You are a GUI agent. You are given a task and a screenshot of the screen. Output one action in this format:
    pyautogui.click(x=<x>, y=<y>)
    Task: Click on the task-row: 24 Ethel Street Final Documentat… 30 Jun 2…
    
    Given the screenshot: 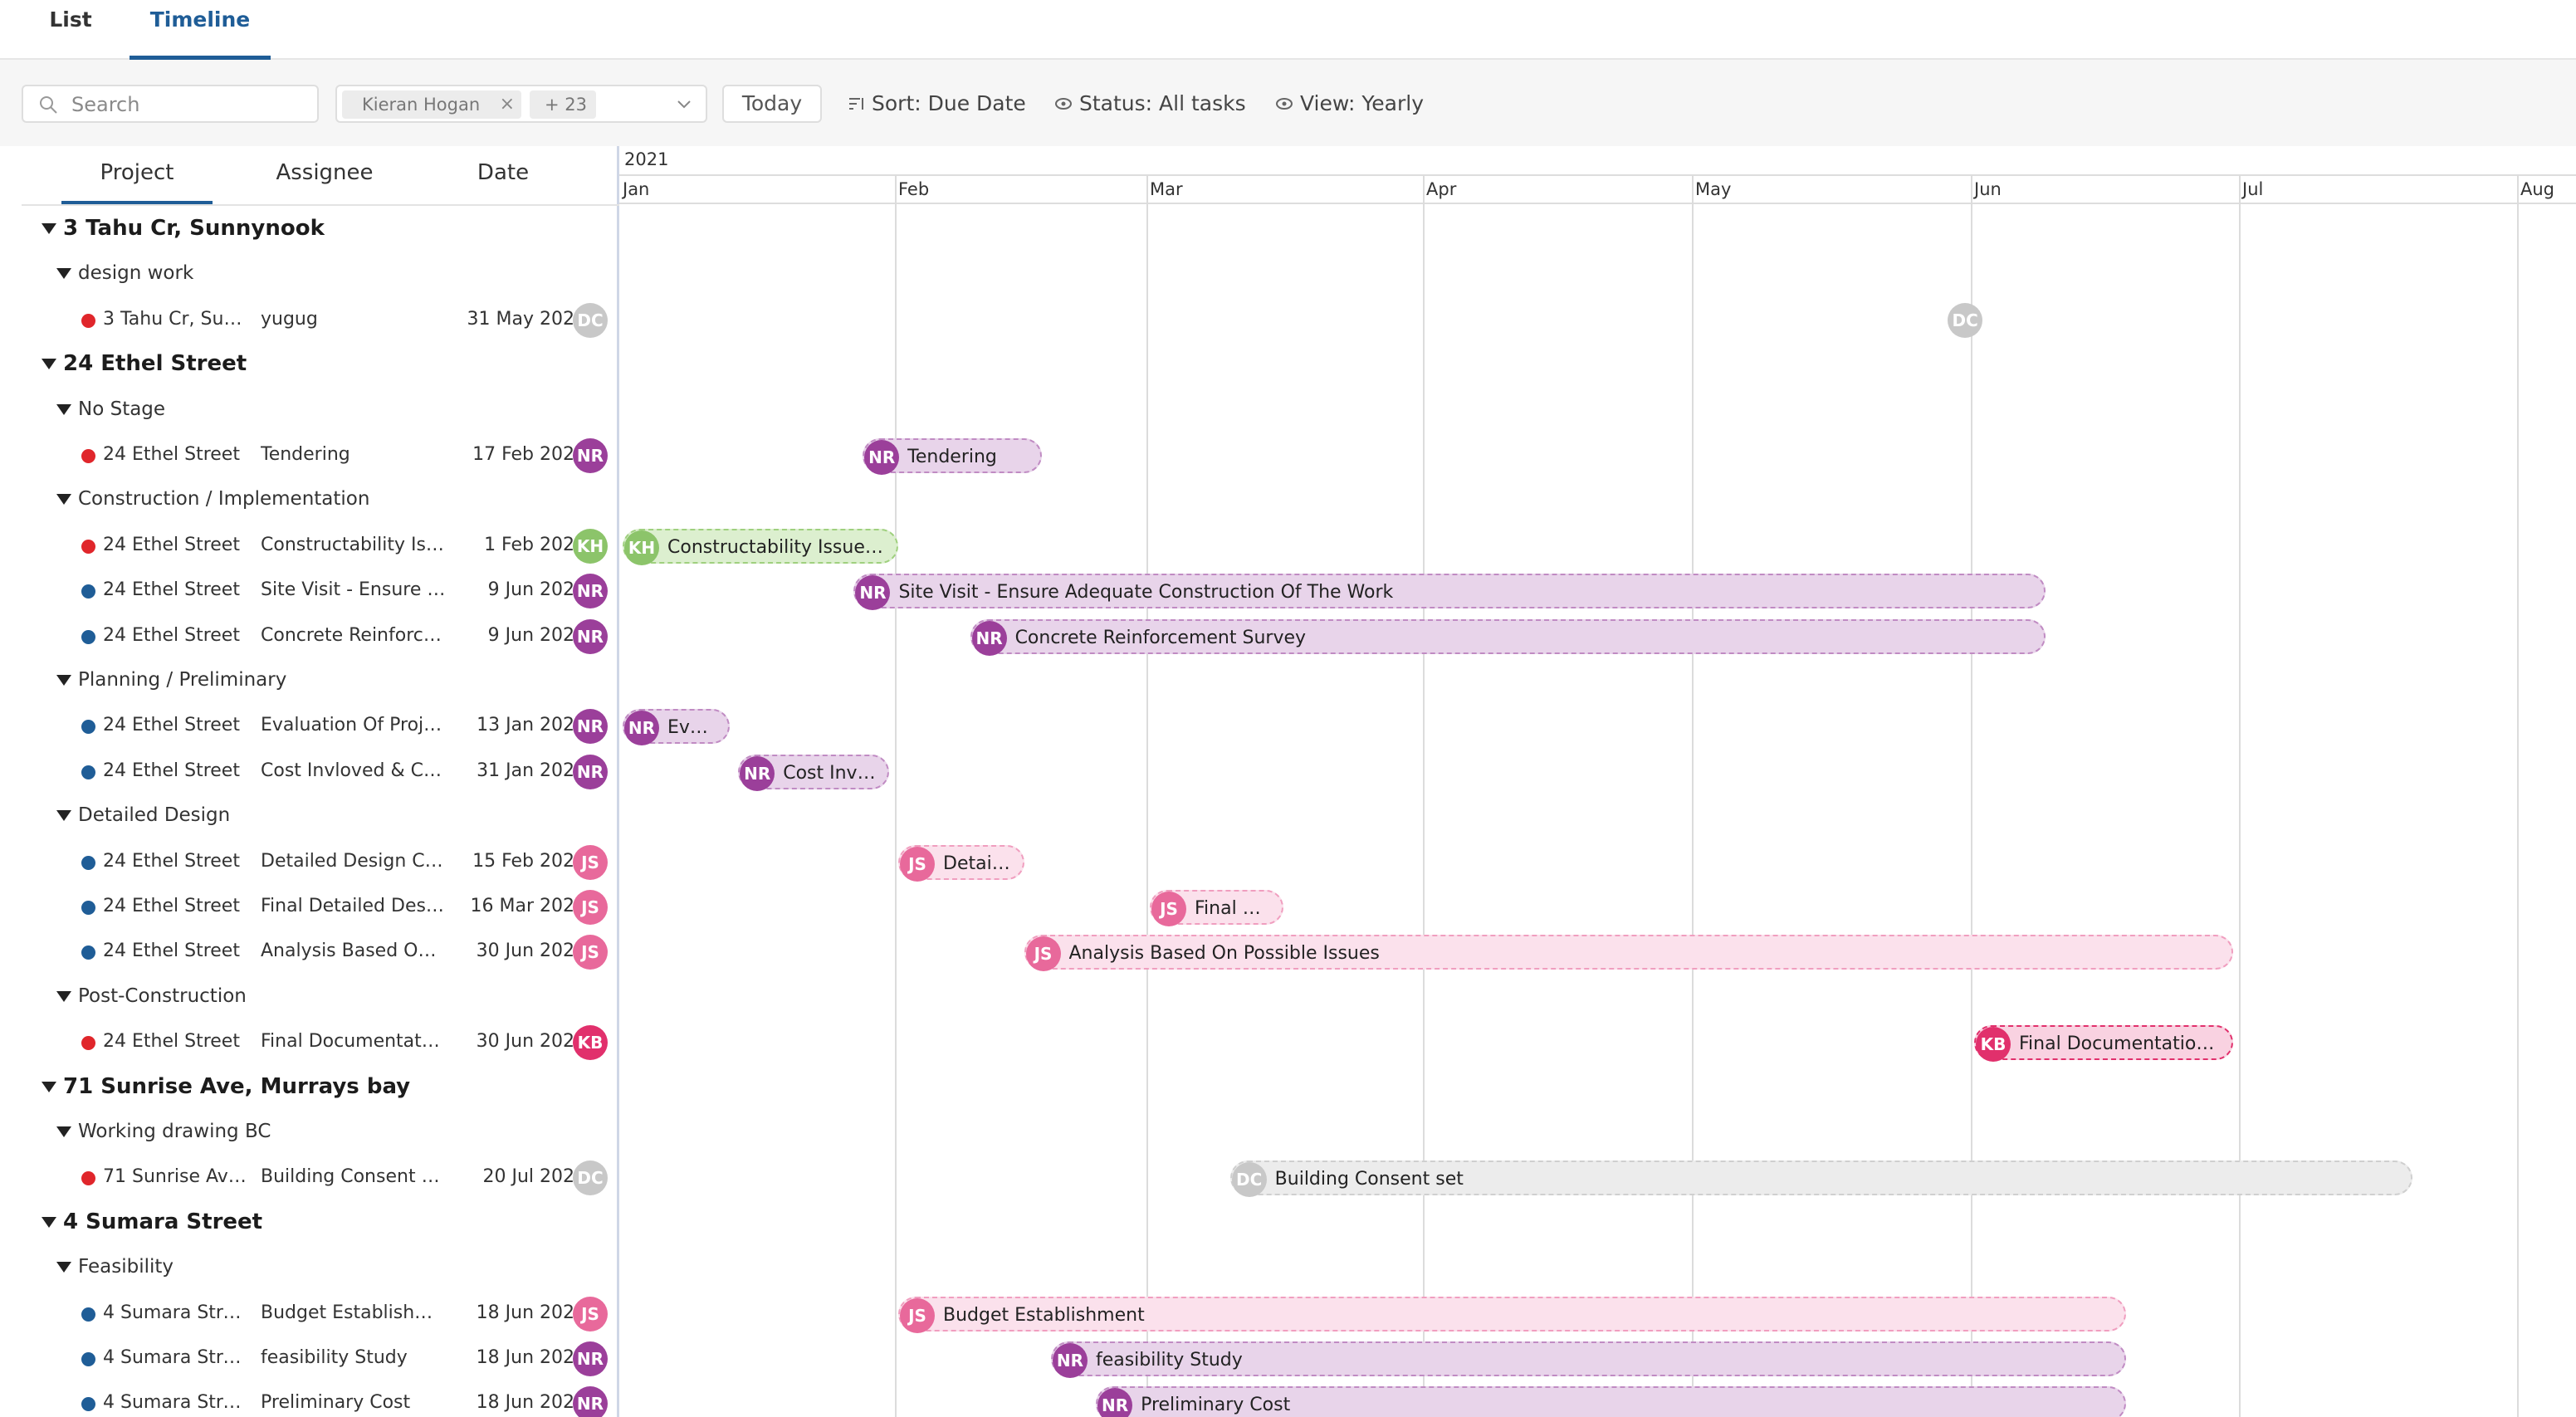 What is the action you would take?
    pyautogui.click(x=320, y=1042)
    